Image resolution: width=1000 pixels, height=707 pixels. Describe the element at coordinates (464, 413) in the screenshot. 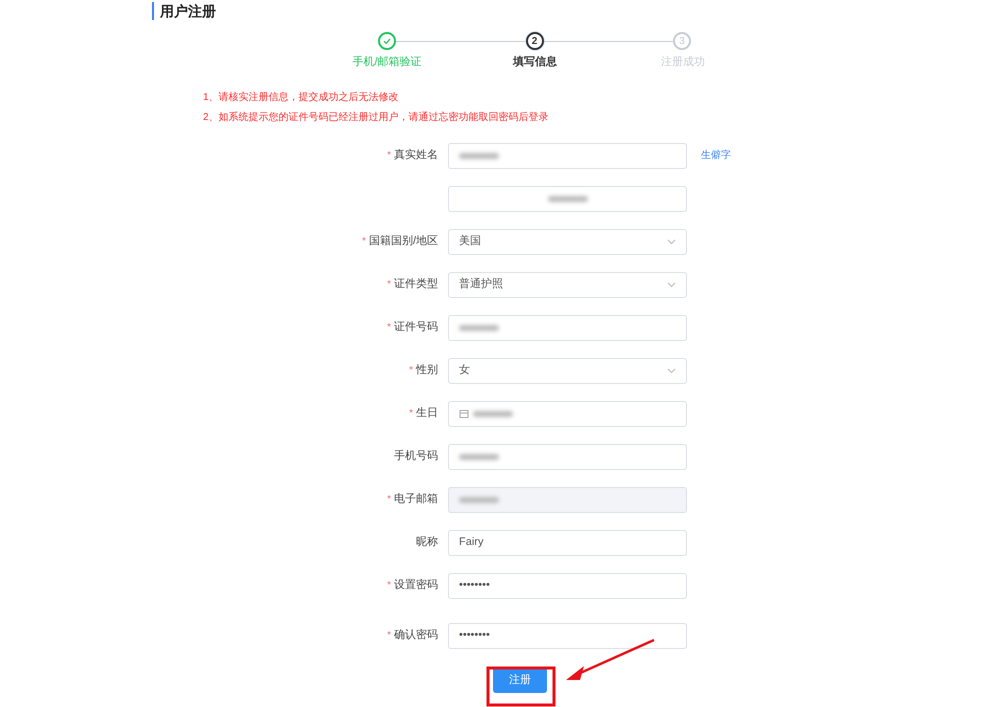

I see `calendar-icon` at that location.